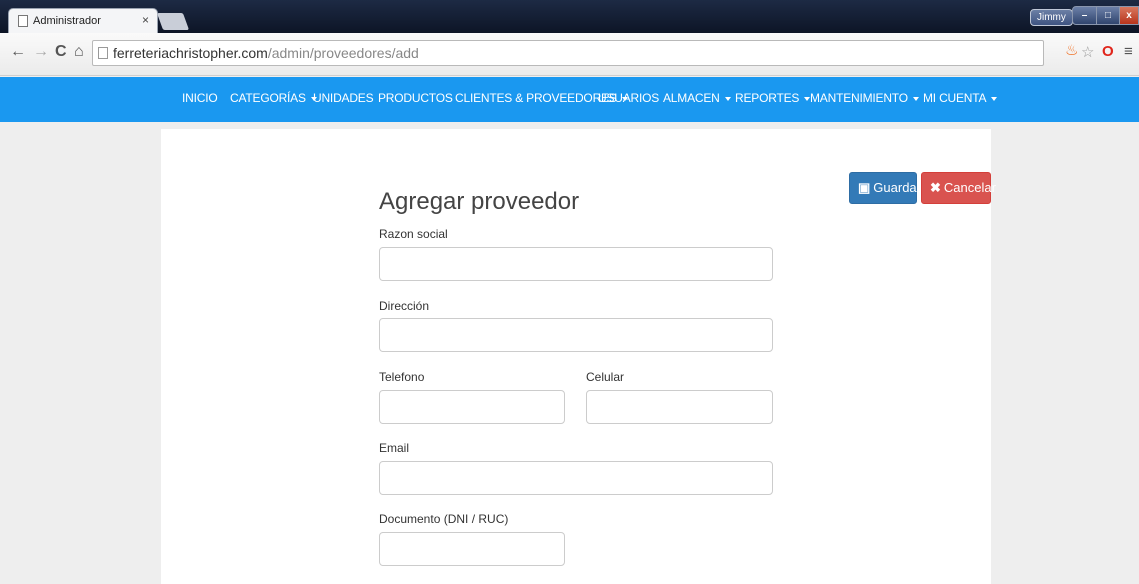 This screenshot has width=1139, height=584. What do you see at coordinates (576, 335) in the screenshot?
I see `direccion-input` at bounding box center [576, 335].